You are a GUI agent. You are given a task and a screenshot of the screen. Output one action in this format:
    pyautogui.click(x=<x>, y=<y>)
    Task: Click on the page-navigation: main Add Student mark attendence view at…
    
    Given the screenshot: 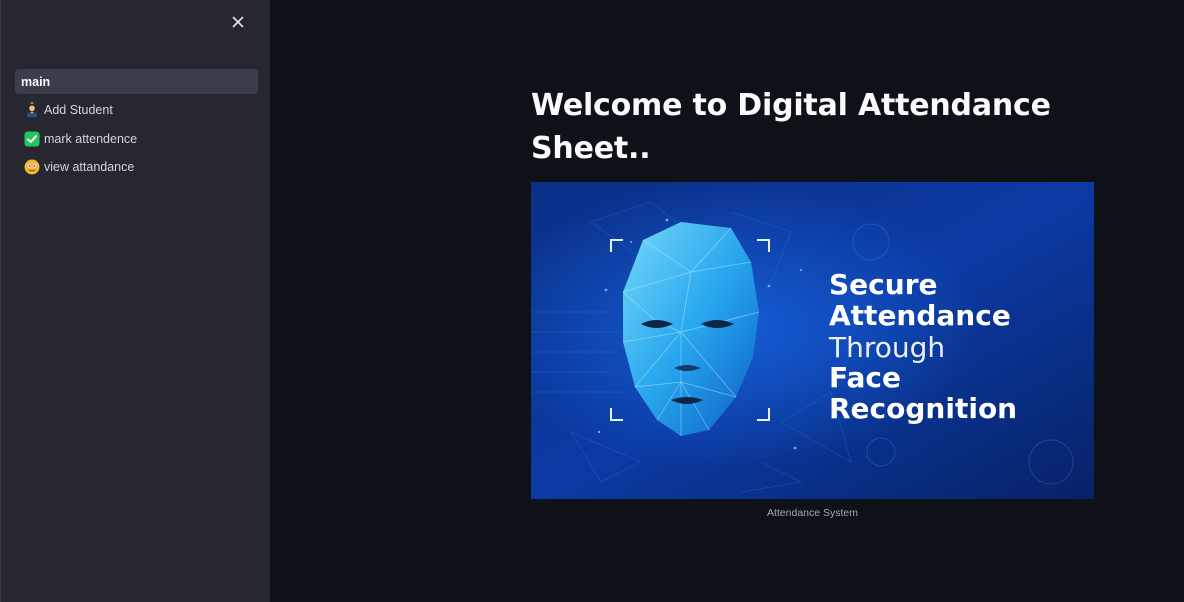 What is the action you would take?
    pyautogui.click(x=136, y=126)
    